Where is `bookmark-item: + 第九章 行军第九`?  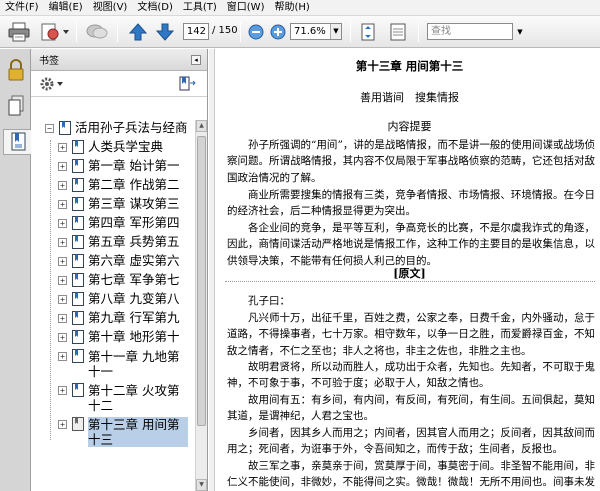
bookmark-item: + 第九章 行军第九 is located at coordinates (118, 318).